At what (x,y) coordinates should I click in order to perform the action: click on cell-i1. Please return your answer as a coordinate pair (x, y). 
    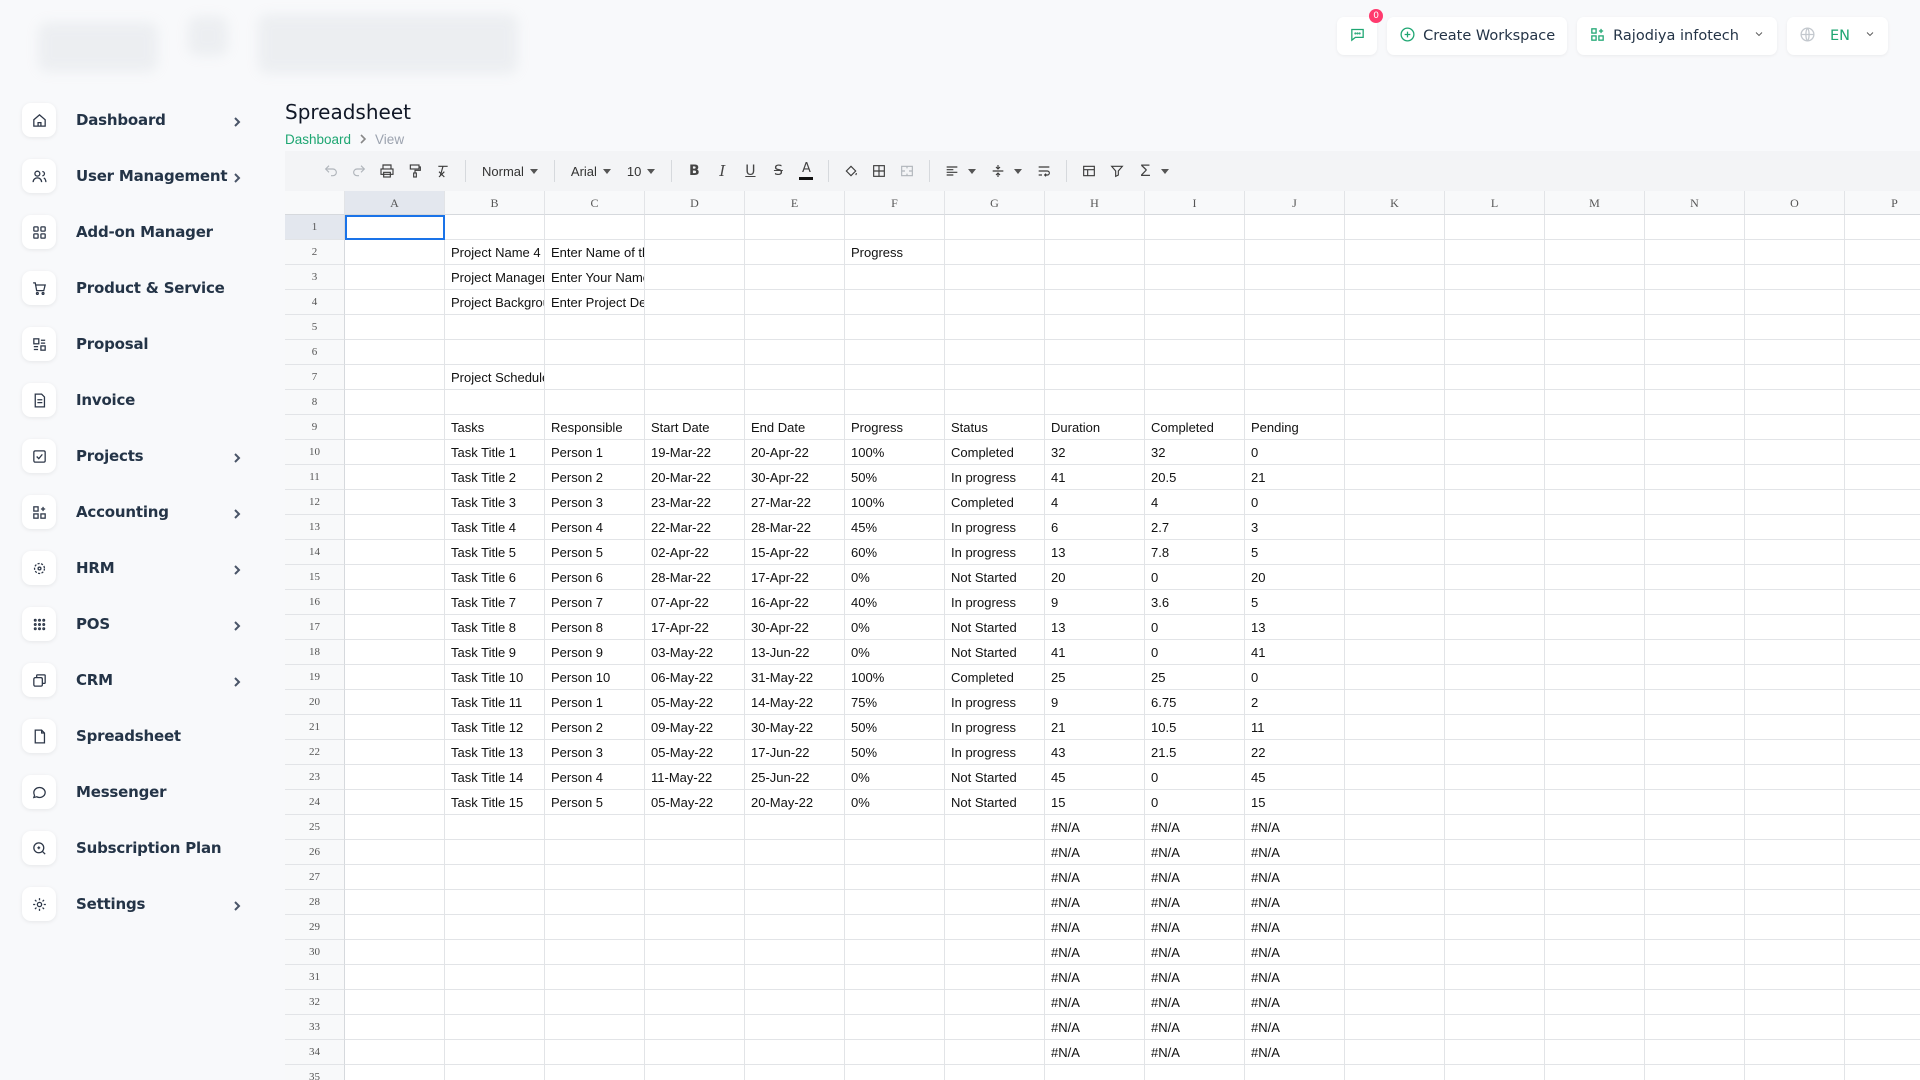
    Looking at the image, I should click on (1195, 227).